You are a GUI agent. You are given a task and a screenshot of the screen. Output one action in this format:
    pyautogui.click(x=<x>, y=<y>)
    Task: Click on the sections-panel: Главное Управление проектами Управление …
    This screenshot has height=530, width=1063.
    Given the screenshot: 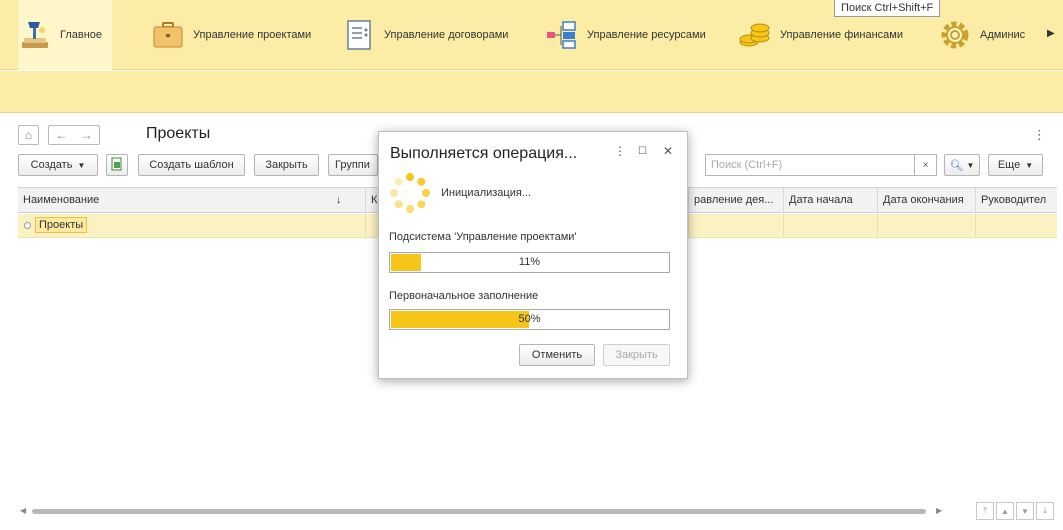 What is the action you would take?
    pyautogui.click(x=531, y=35)
    